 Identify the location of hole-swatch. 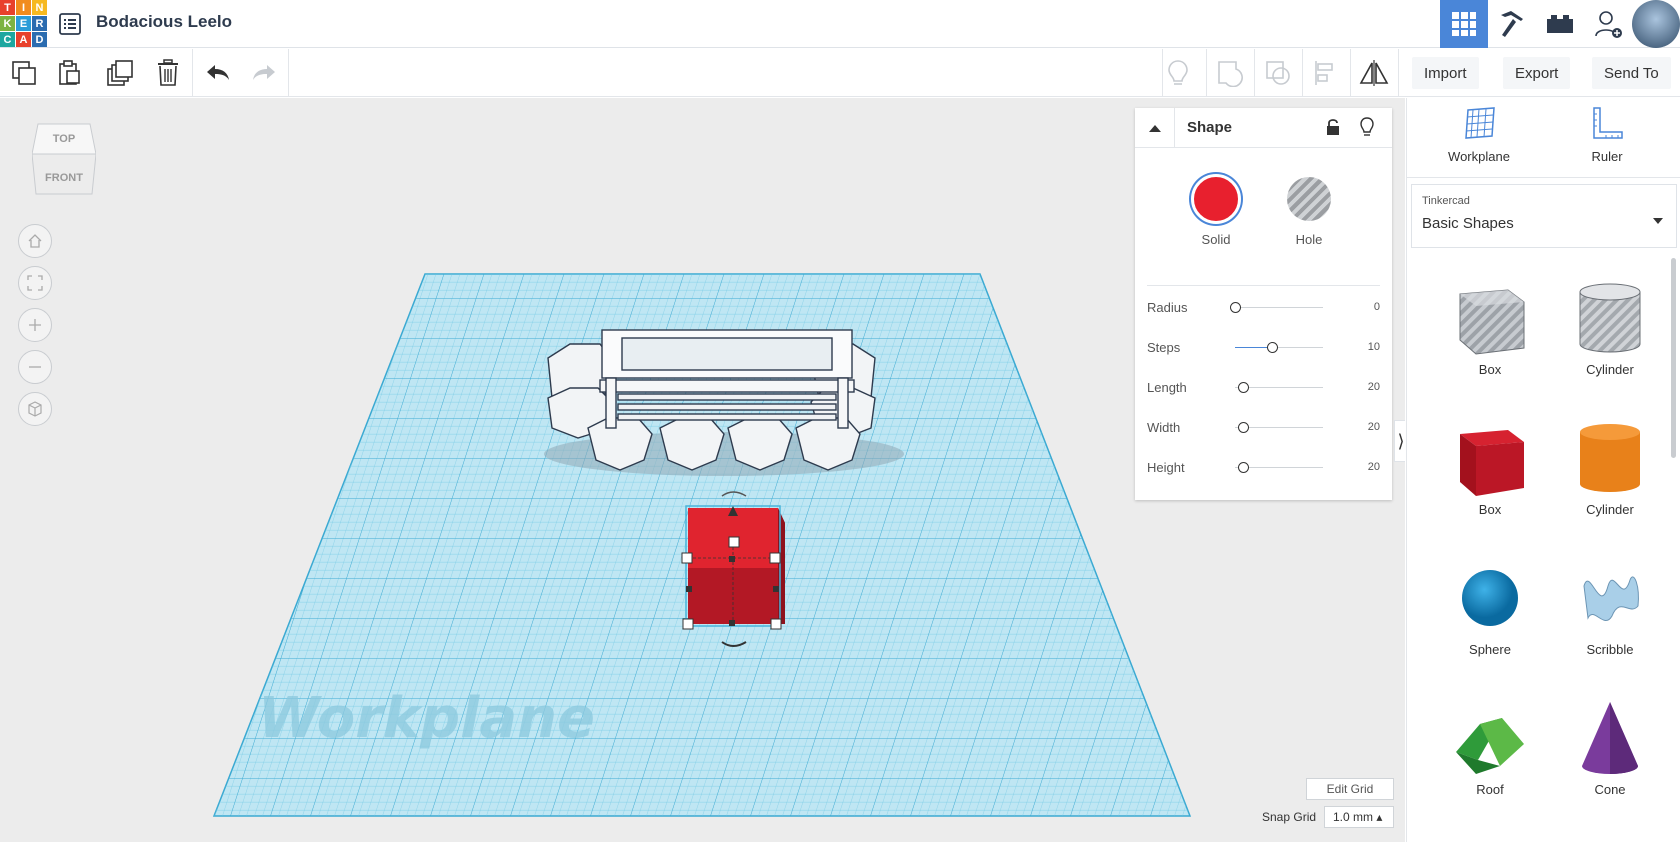
(1309, 199).